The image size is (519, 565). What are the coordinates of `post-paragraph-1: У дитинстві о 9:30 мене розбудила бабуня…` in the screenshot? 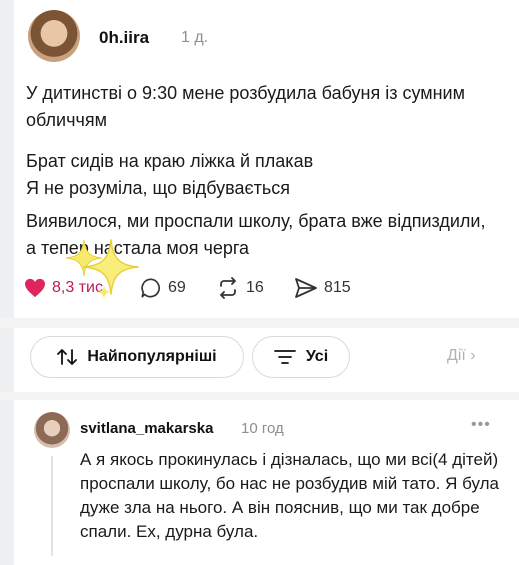 It's located at (245, 106).